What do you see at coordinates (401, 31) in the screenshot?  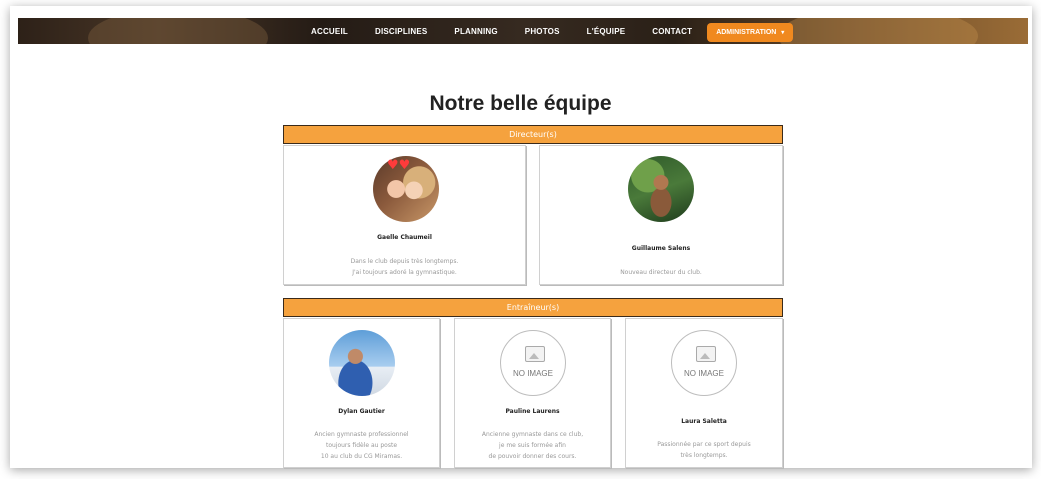 I see `nav-item-disciplines: DISCIPLINES` at bounding box center [401, 31].